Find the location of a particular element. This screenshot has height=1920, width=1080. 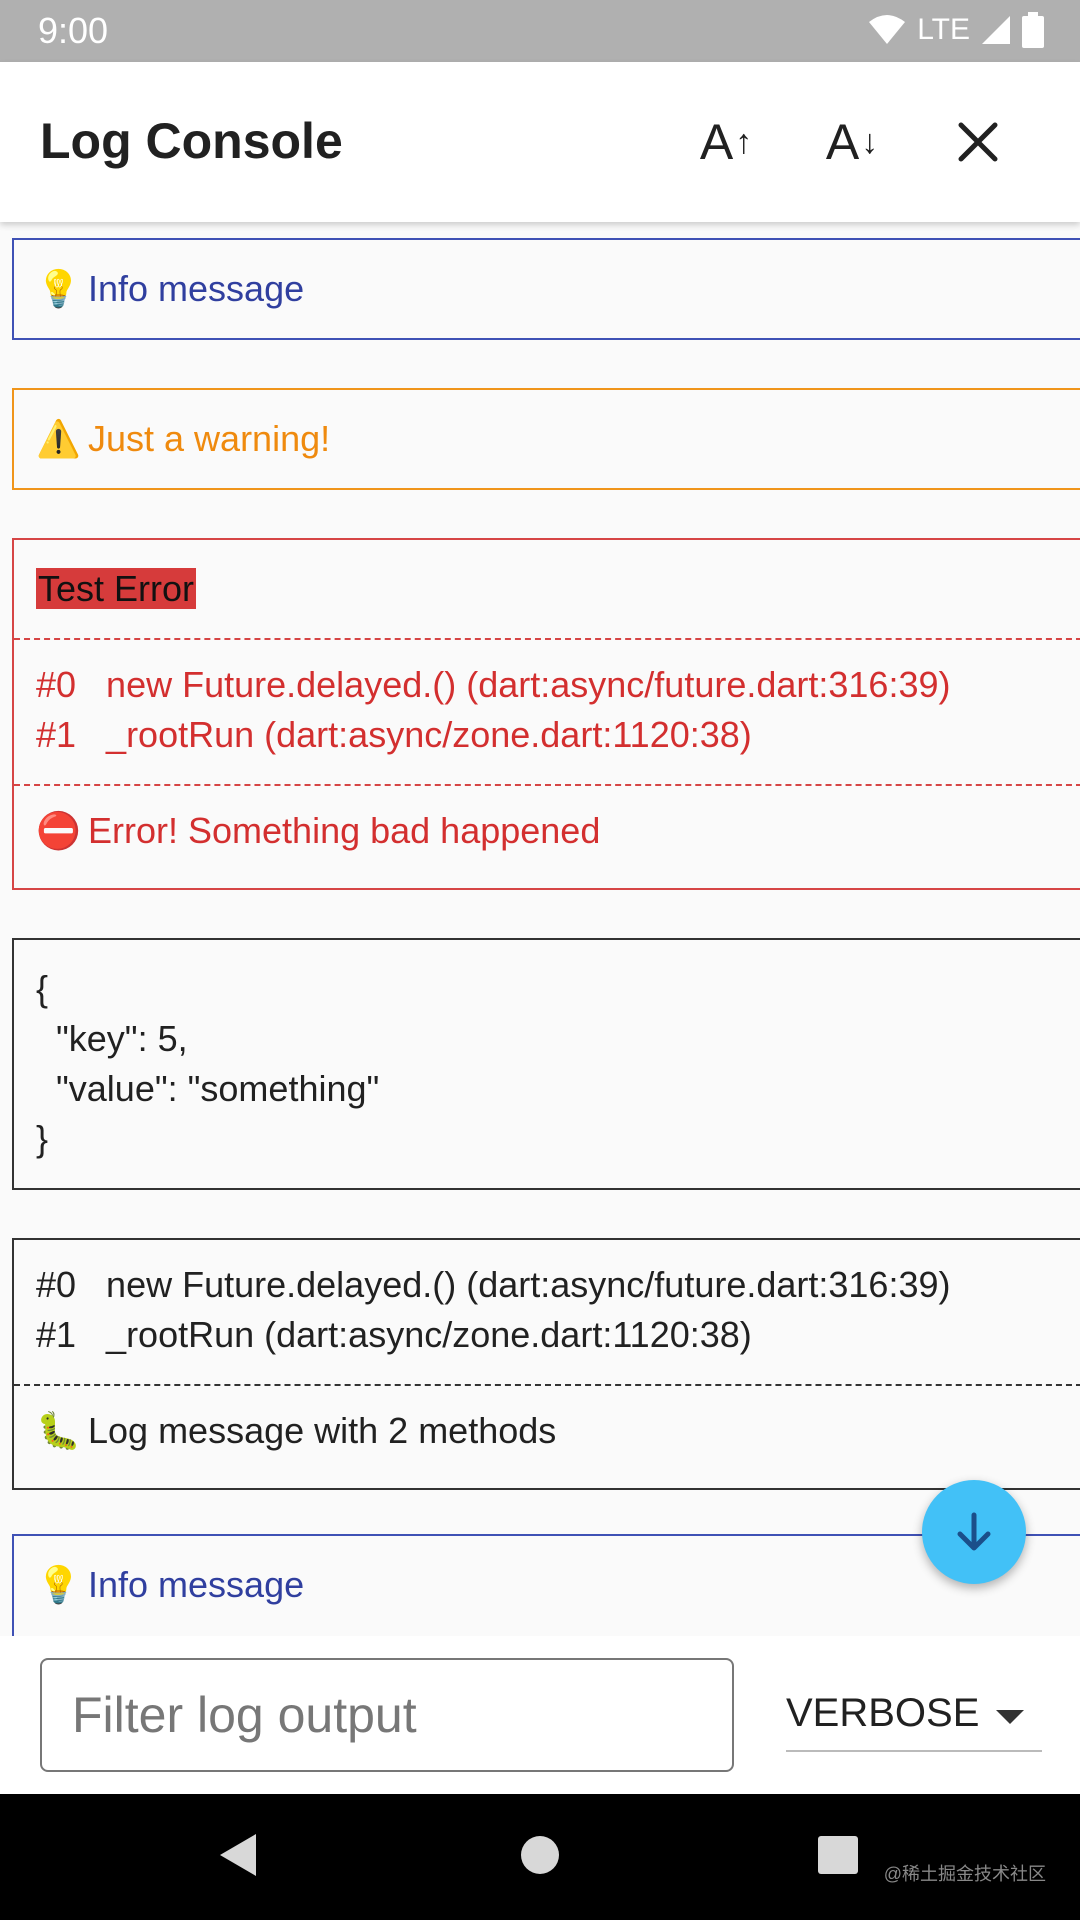

bug-icon: 🐛 is located at coordinates (58, 1430).